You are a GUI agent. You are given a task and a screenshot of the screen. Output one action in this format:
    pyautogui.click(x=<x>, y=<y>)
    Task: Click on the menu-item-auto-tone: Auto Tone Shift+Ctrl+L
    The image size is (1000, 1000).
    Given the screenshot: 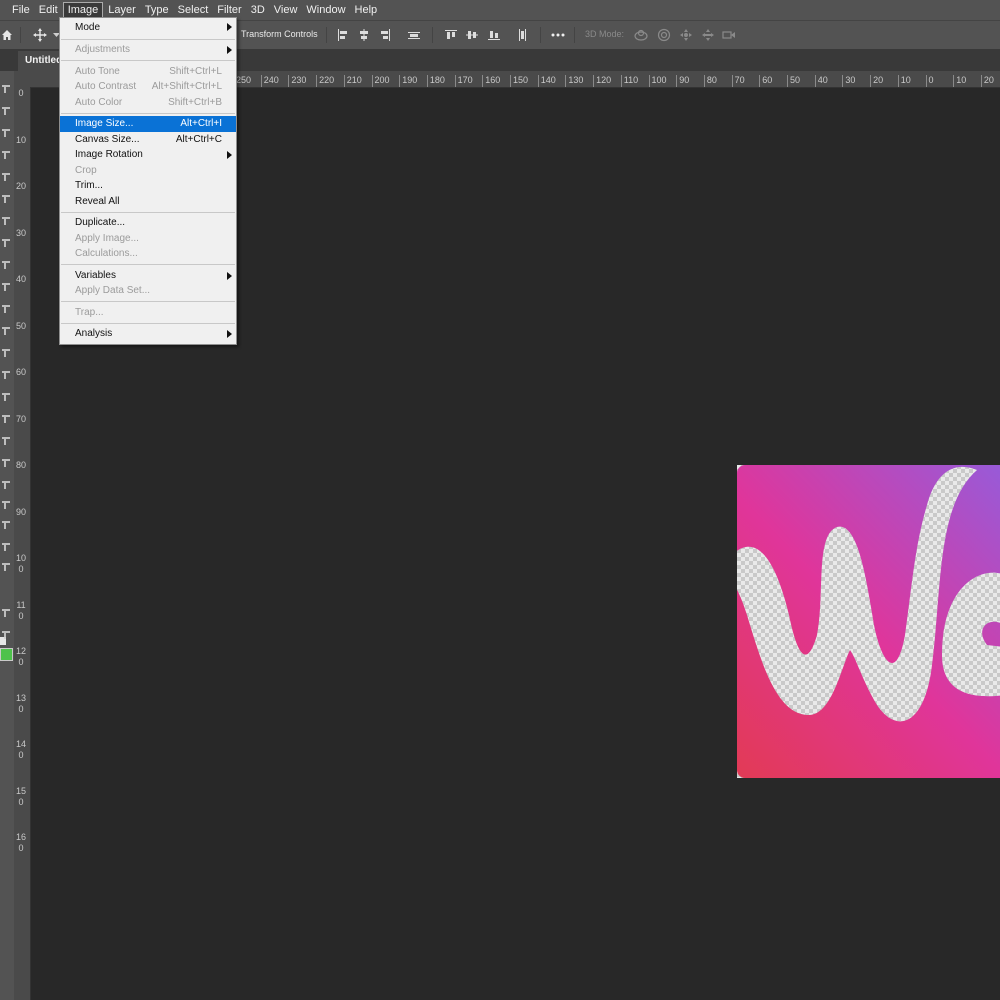 What is the action you would take?
    pyautogui.click(x=148, y=72)
    